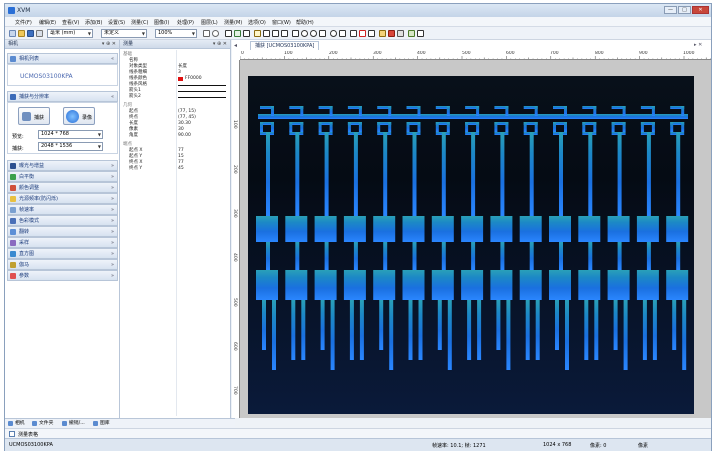 The width and height of the screenshot is (715, 456). Describe the element at coordinates (411, 33) in the screenshot. I see `snapshot-icon` at that location.